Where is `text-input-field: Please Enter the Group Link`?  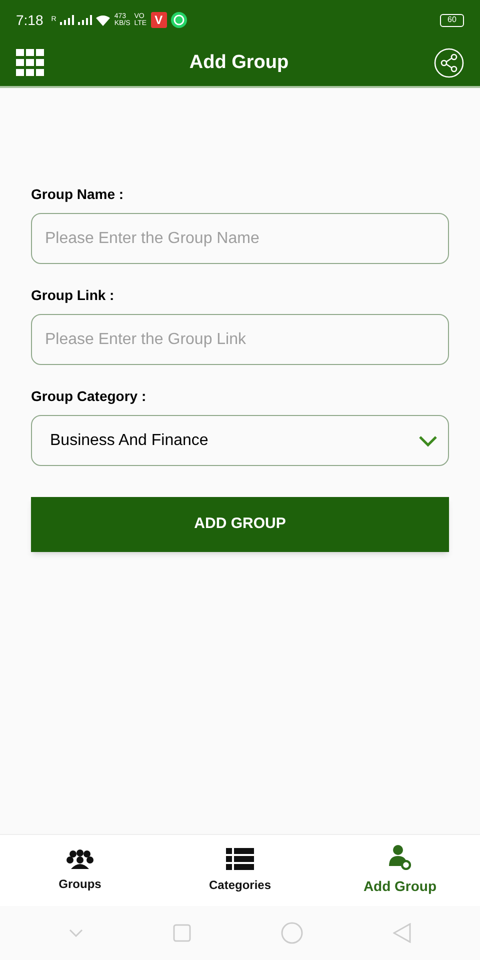 text-input-field: Please Enter the Group Link is located at coordinates (240, 339).